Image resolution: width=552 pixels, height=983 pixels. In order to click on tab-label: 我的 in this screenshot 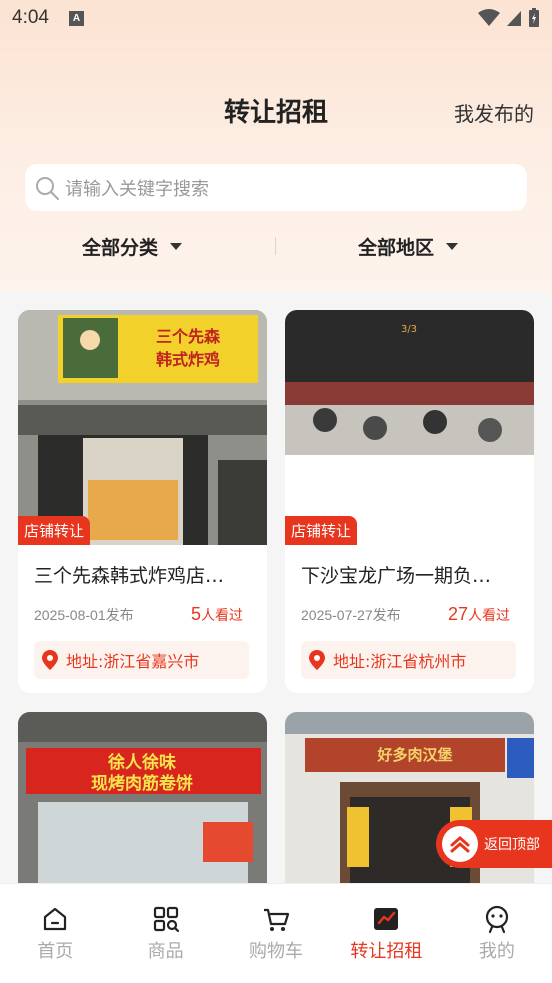, I will do `click(496, 951)`.